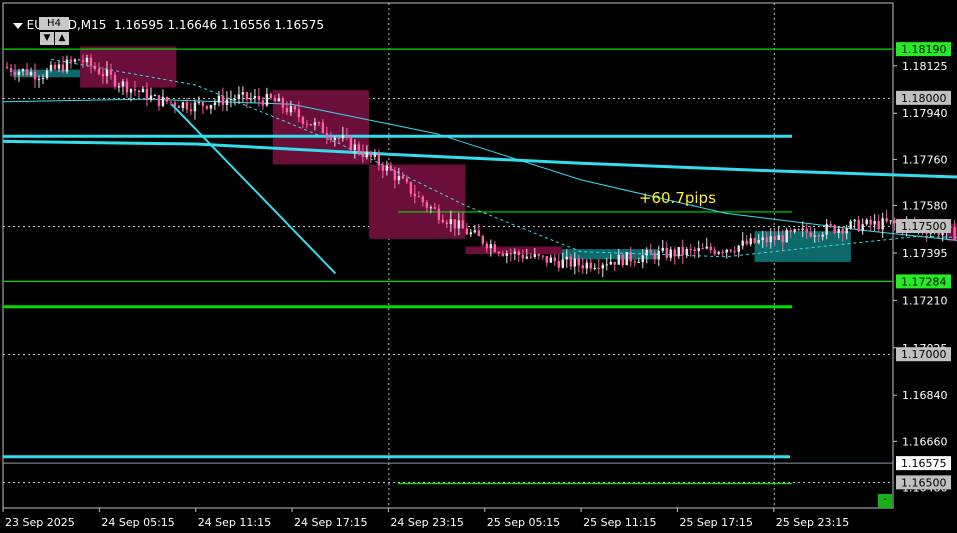  Describe the element at coordinates (677, 198) in the screenshot. I see `pips-annotation: +60.7pips` at that location.